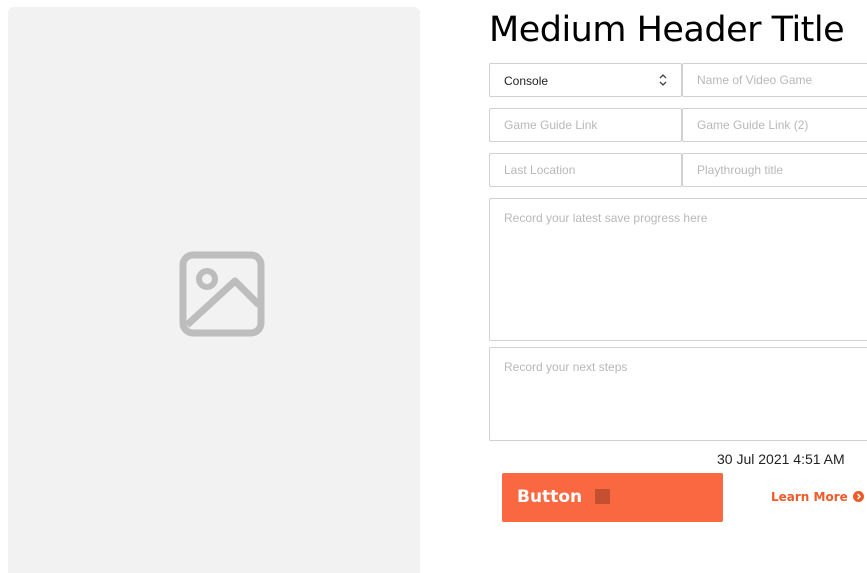 The width and height of the screenshot is (867, 573). What do you see at coordinates (663, 80) in the screenshot?
I see `chevron-up-down-icon` at bounding box center [663, 80].